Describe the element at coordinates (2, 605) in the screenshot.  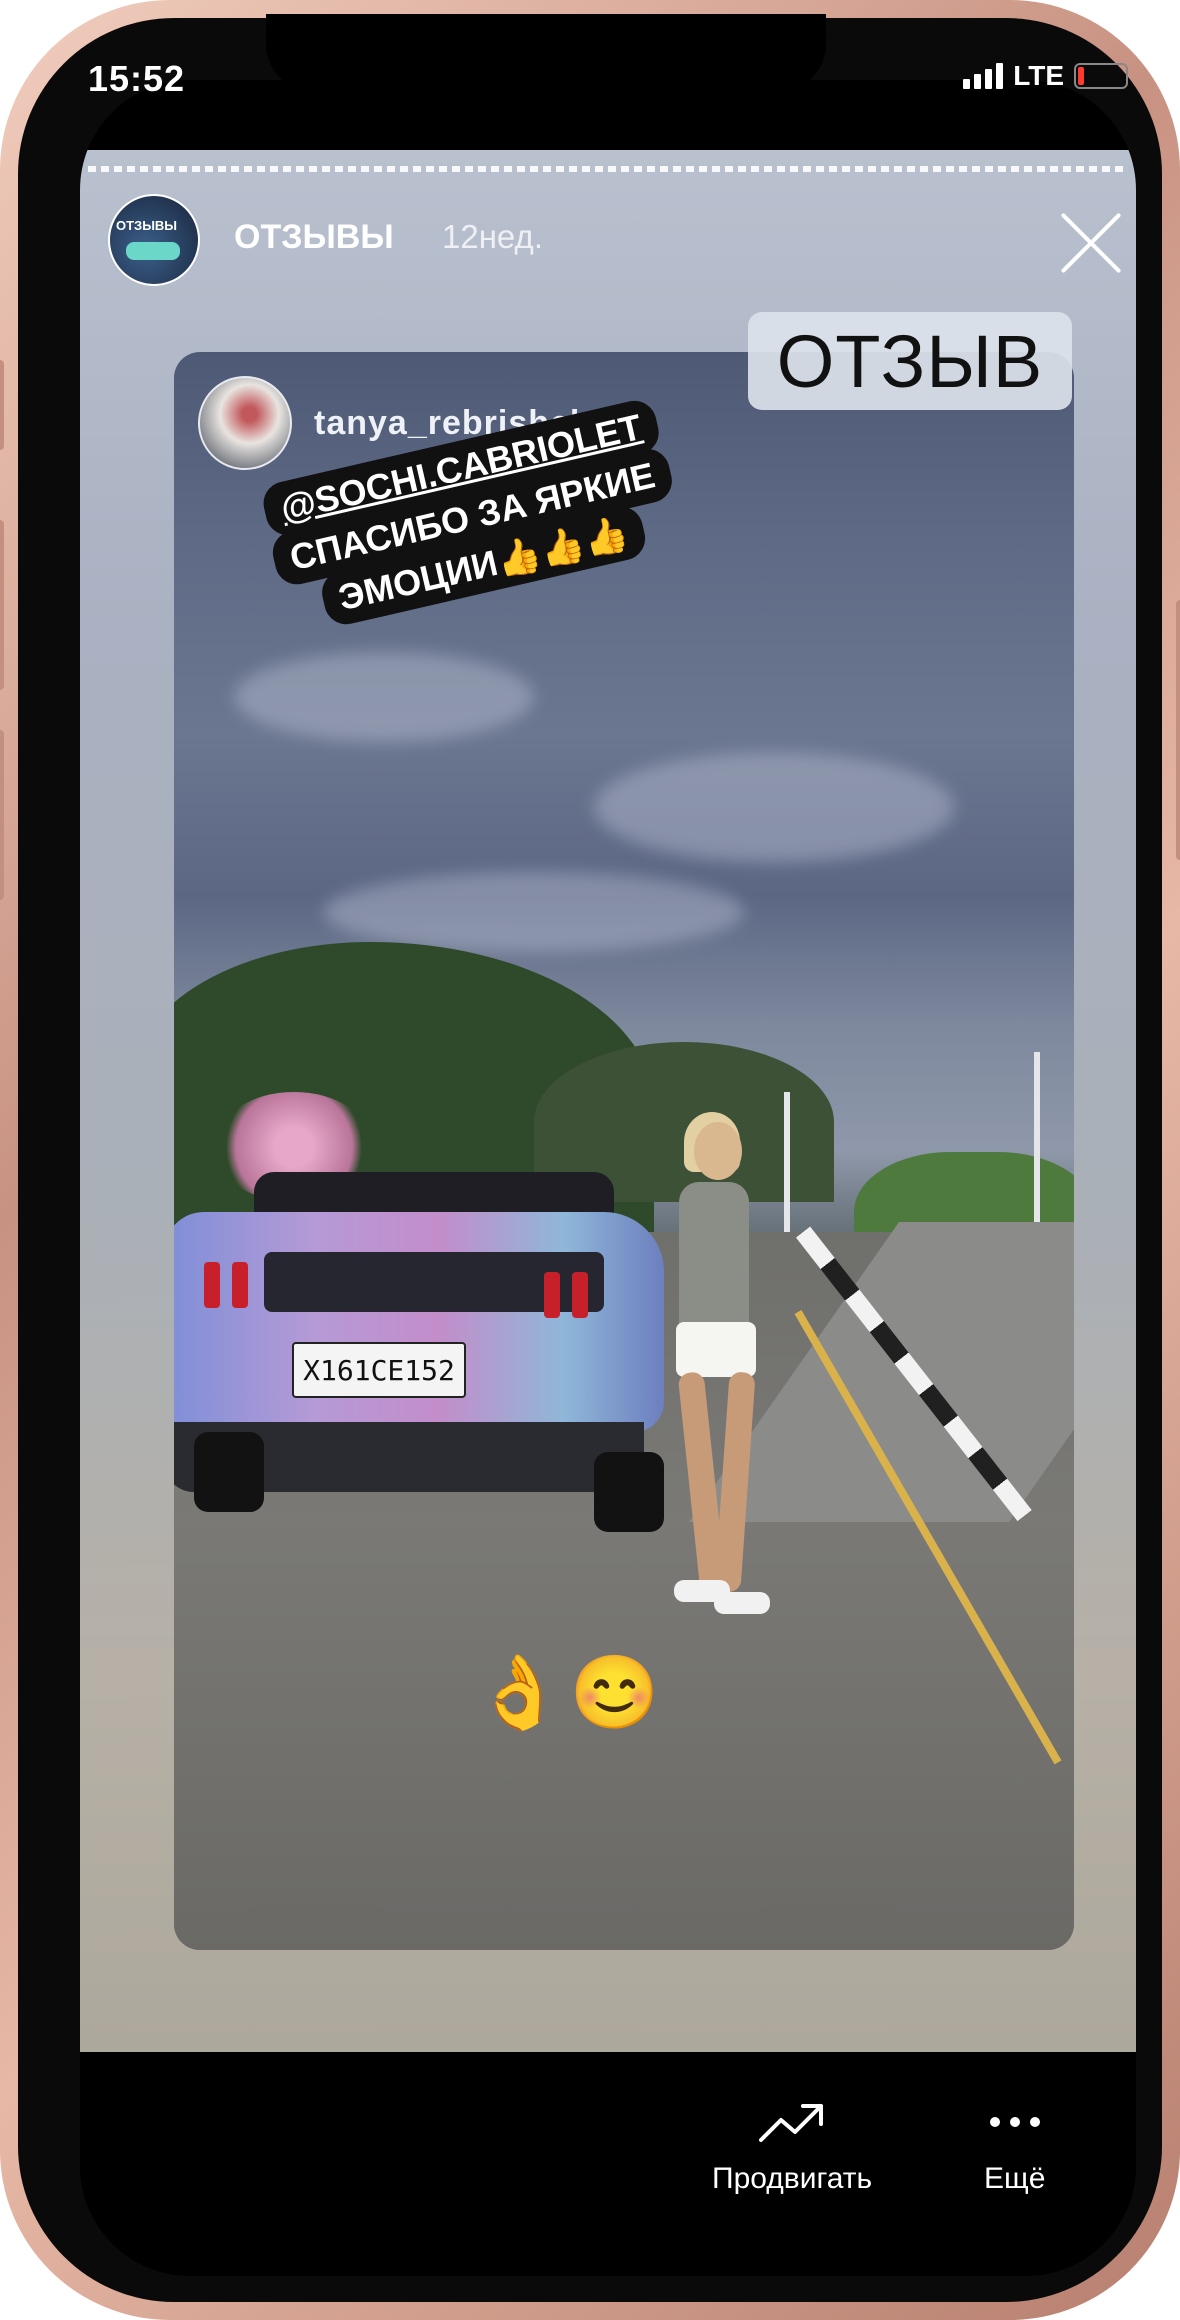
I see `volume-up-button` at that location.